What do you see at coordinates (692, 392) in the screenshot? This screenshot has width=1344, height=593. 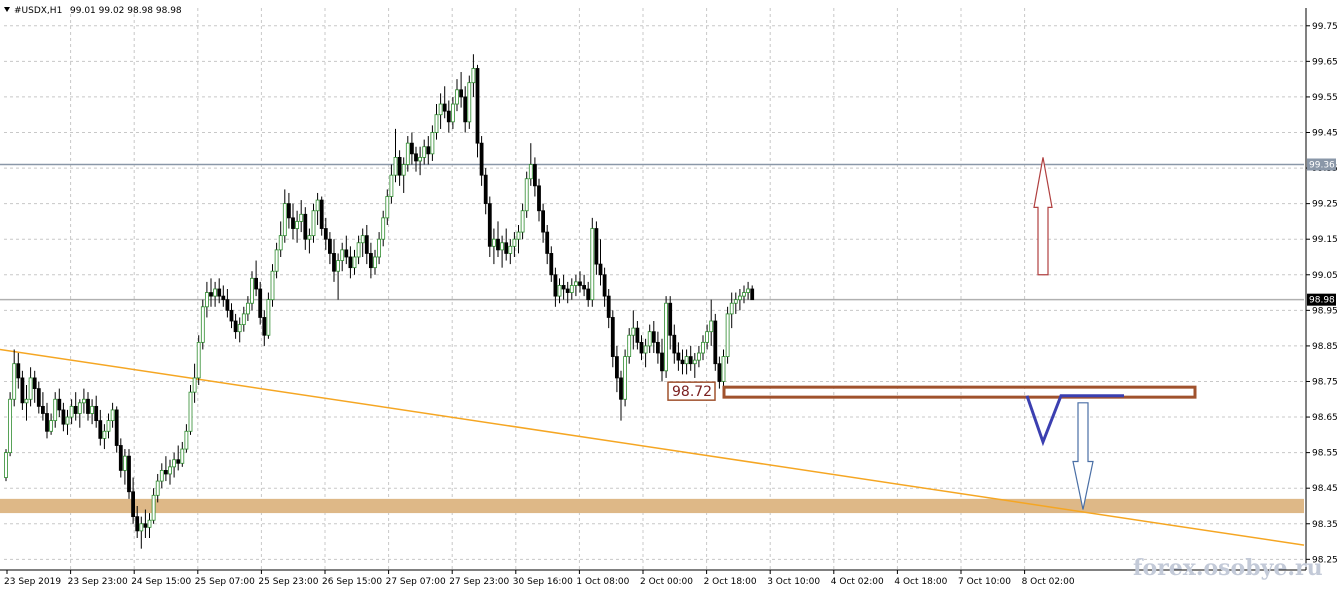 I see `level-label-text: 98.72` at bounding box center [692, 392].